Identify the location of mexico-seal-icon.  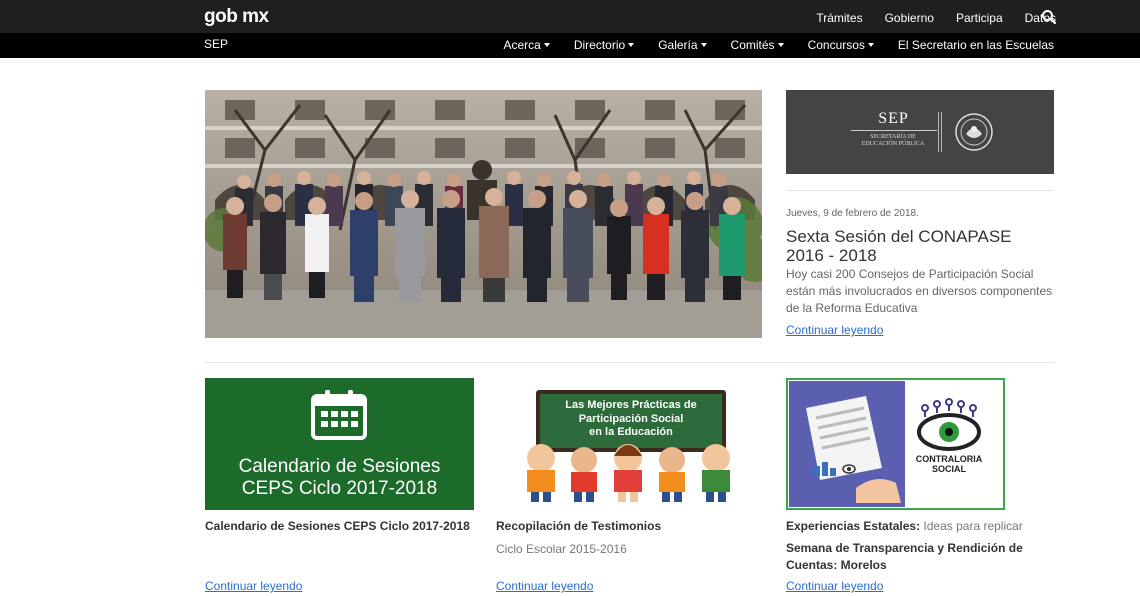
(974, 132).